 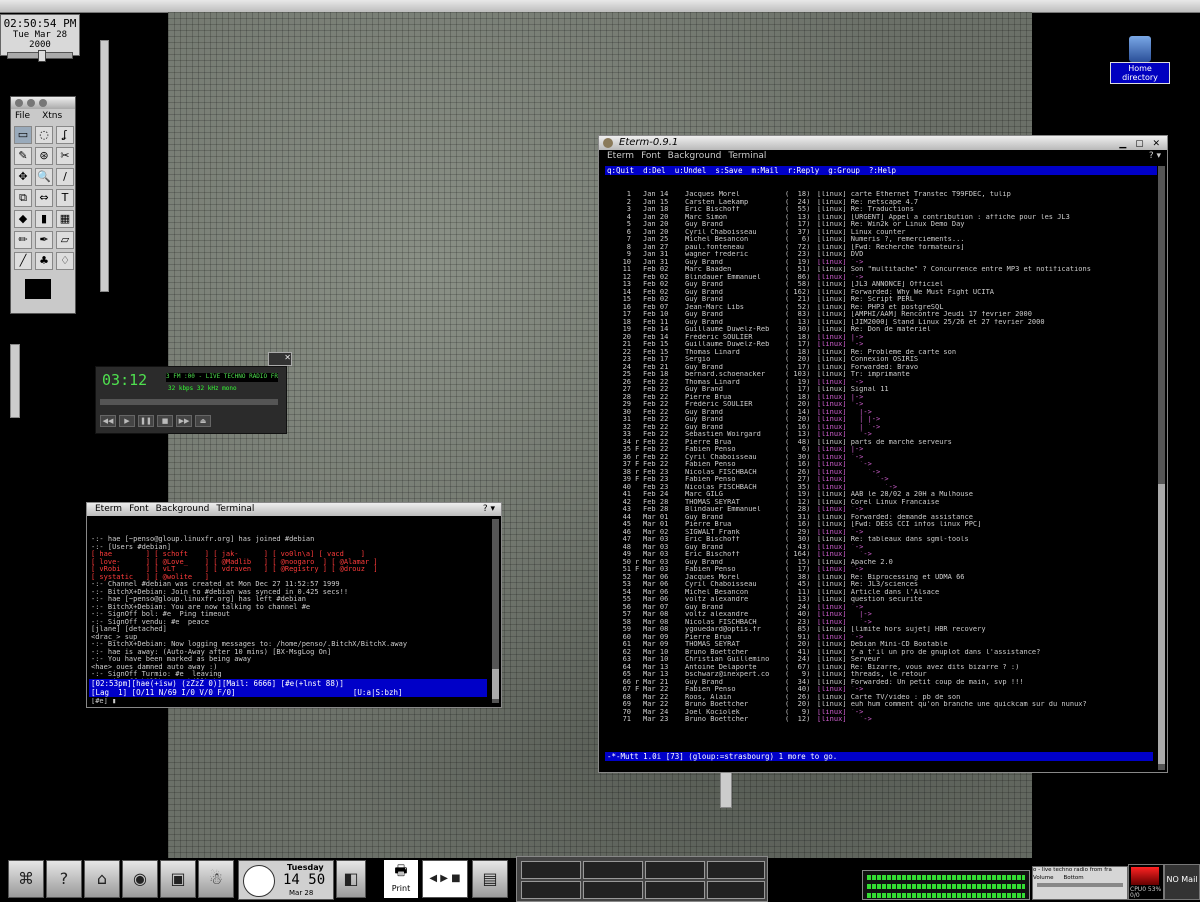 What do you see at coordinates (401, 879) in the screenshot?
I see `print-button: 🖶 Print` at bounding box center [401, 879].